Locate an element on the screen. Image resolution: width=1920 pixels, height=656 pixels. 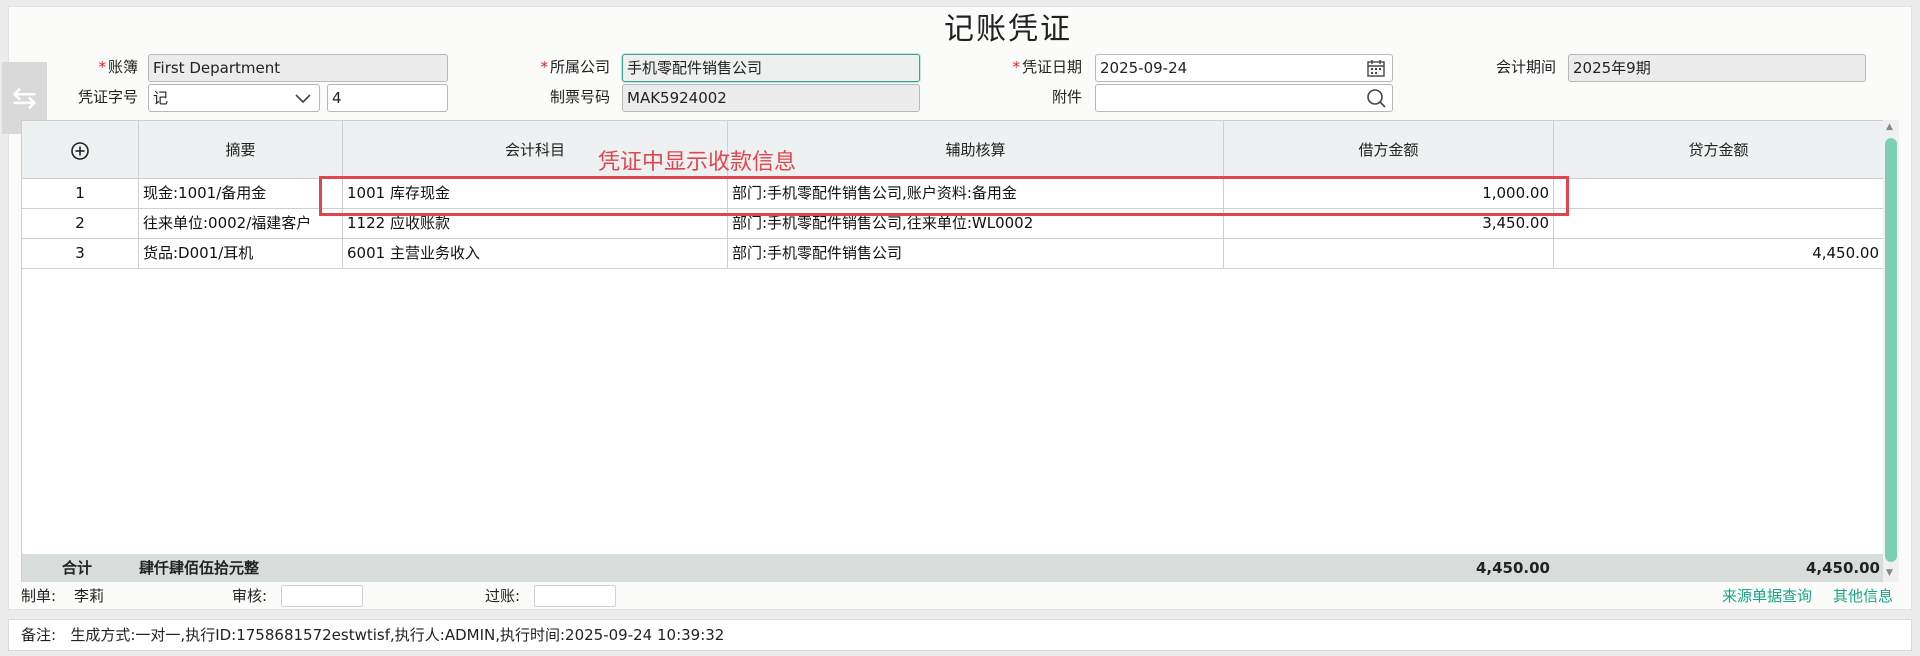
total-amount-words: 肆仟肆佰伍拾元整 is located at coordinates (199, 568).